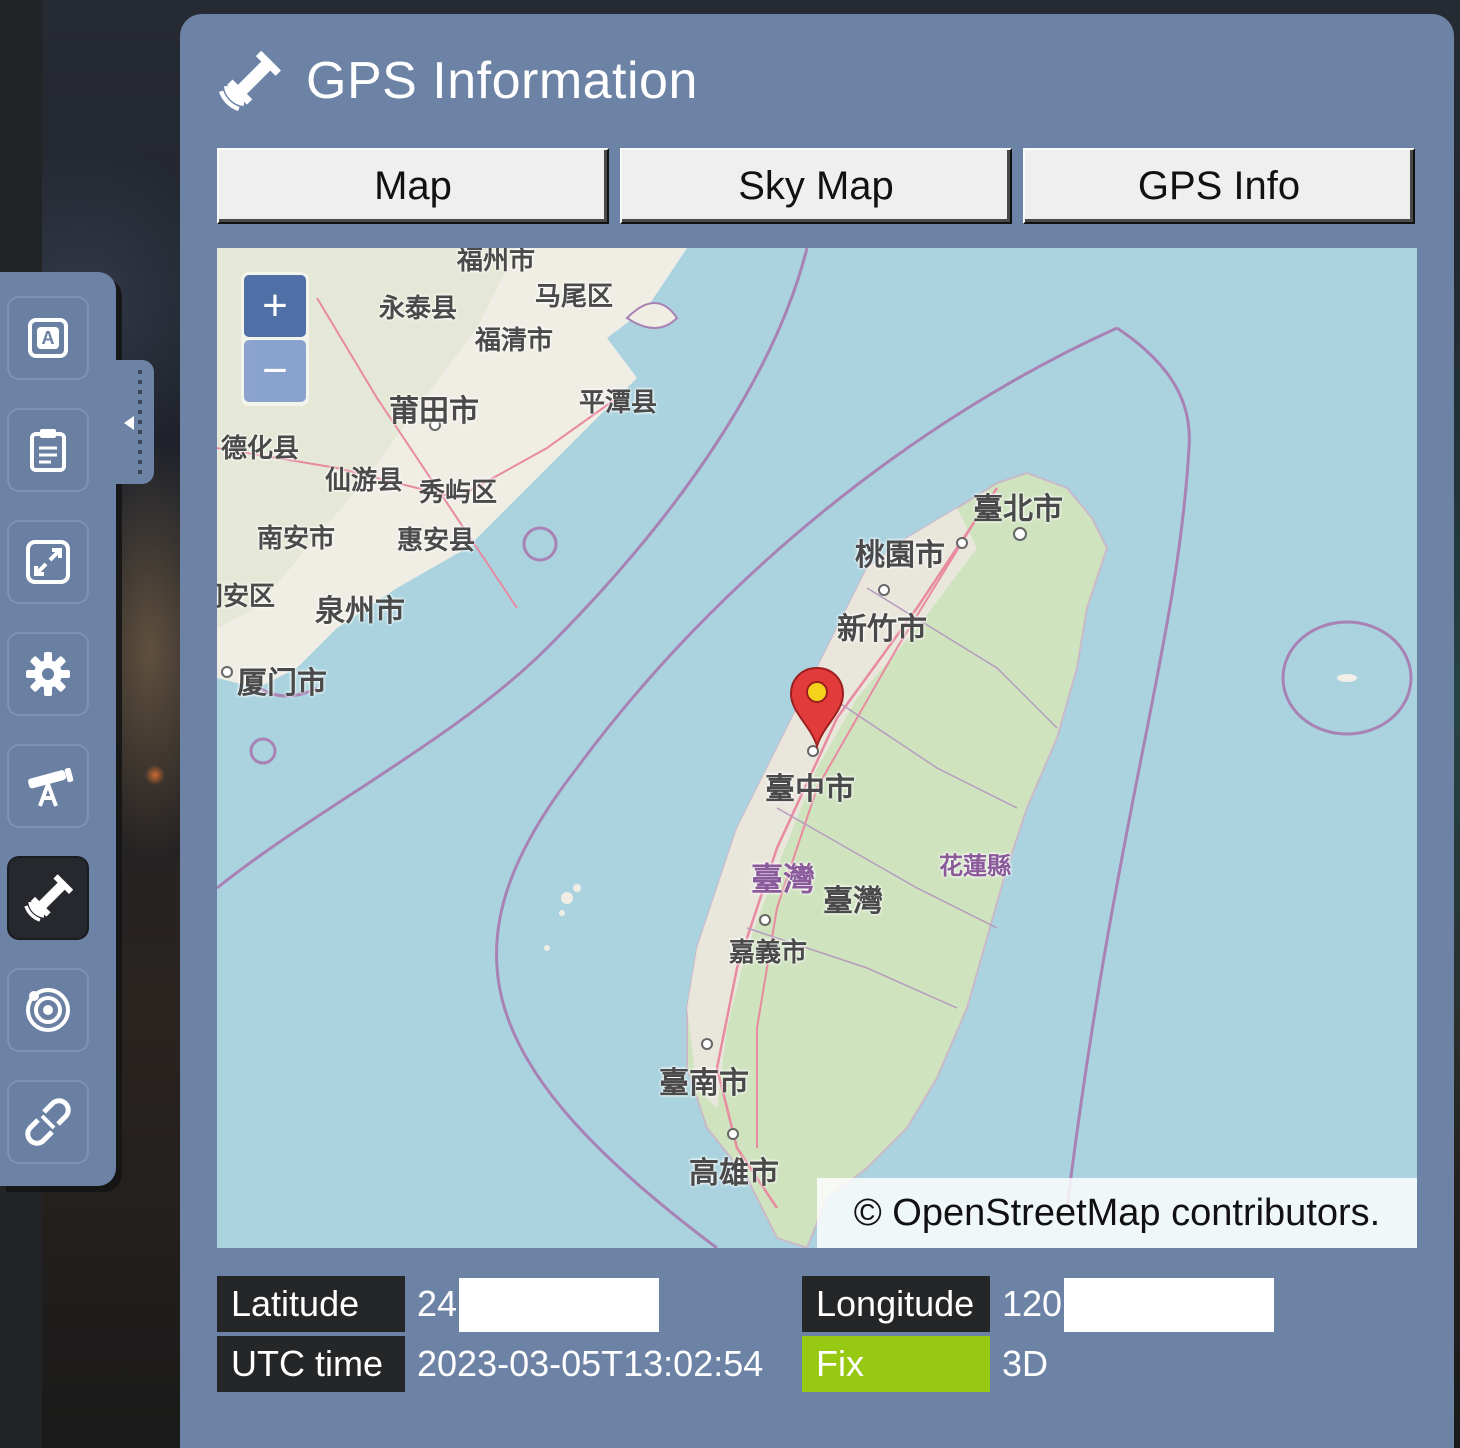 The image size is (1460, 1448). Describe the element at coordinates (311, 1364) in the screenshot. I see `utc-time-label: UTC time` at that location.